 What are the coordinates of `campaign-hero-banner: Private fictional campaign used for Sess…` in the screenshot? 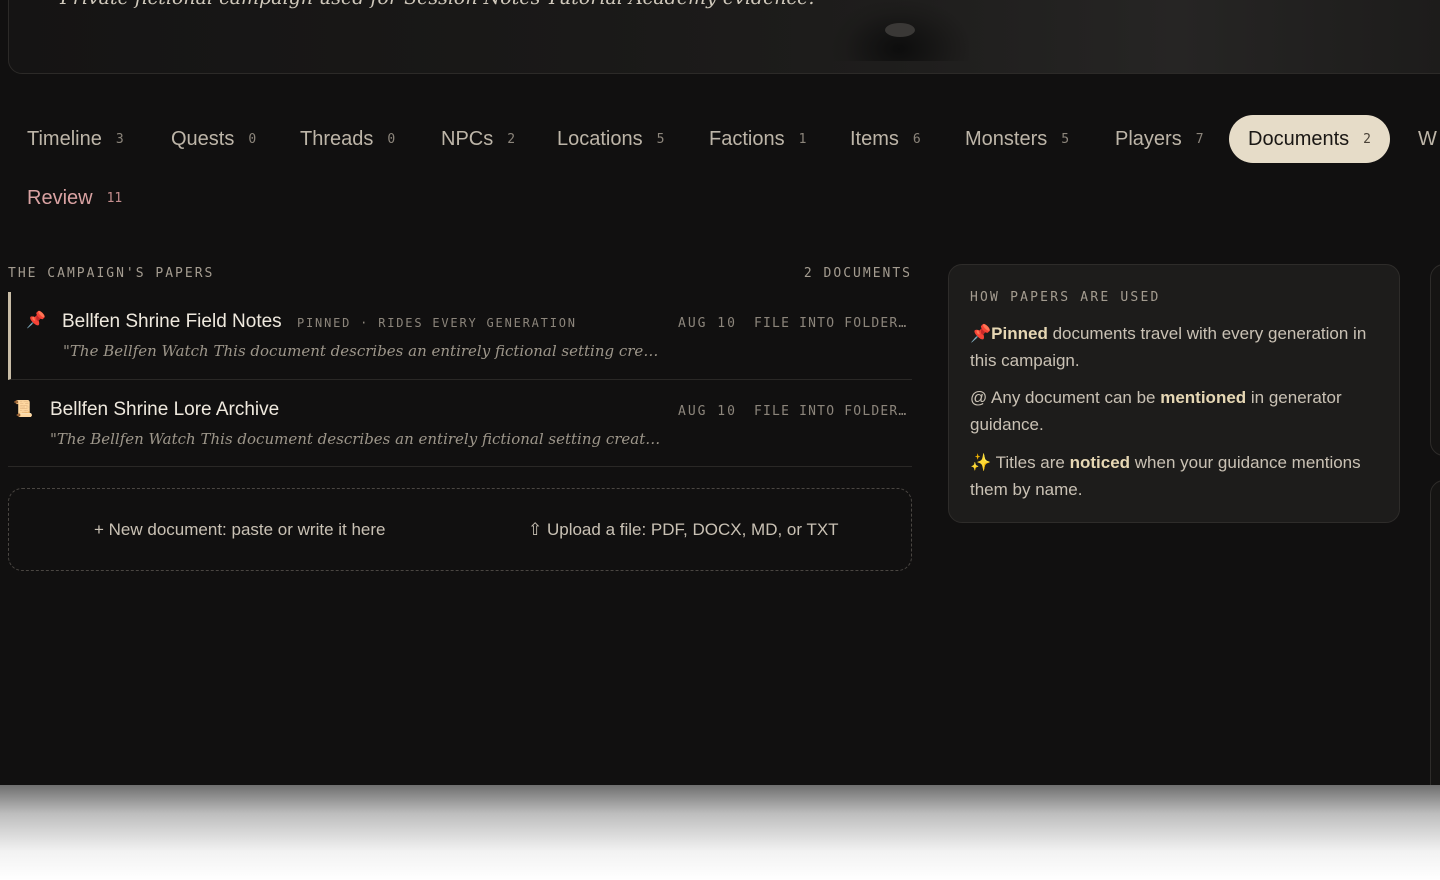 It's located at (724, 37).